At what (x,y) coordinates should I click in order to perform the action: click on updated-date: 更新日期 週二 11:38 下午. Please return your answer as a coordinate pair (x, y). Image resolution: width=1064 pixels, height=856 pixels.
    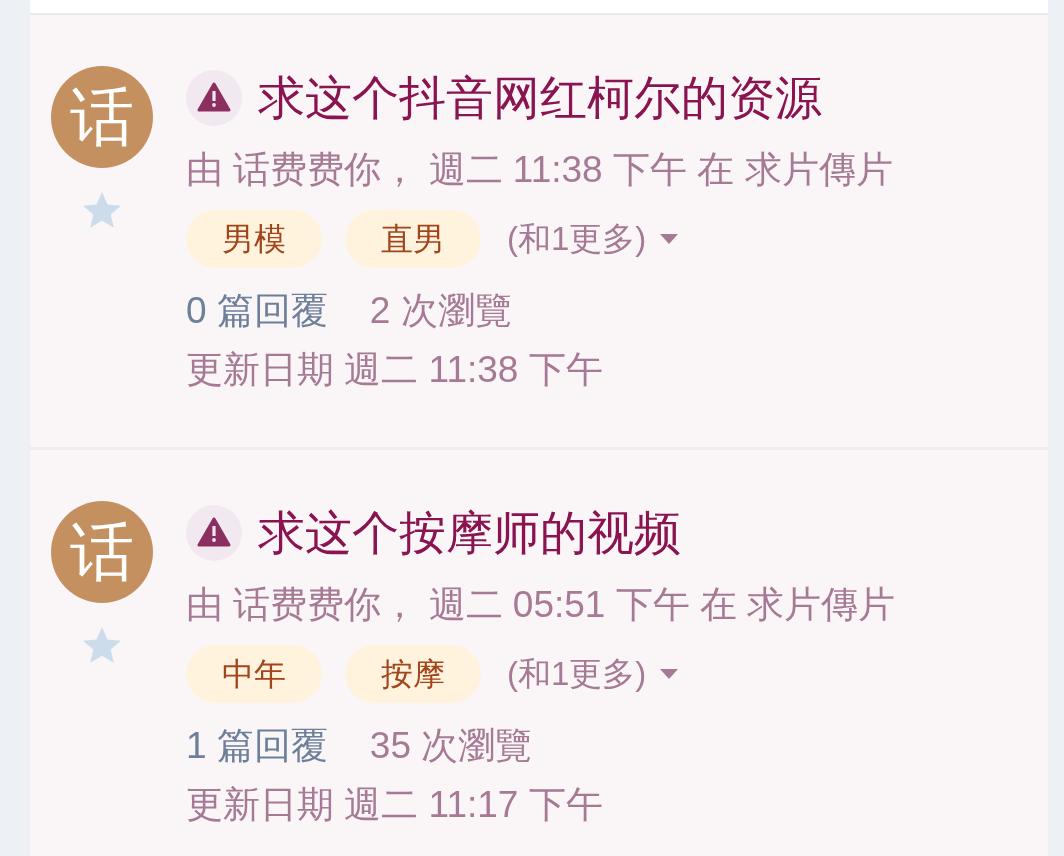
    Looking at the image, I should click on (394, 370).